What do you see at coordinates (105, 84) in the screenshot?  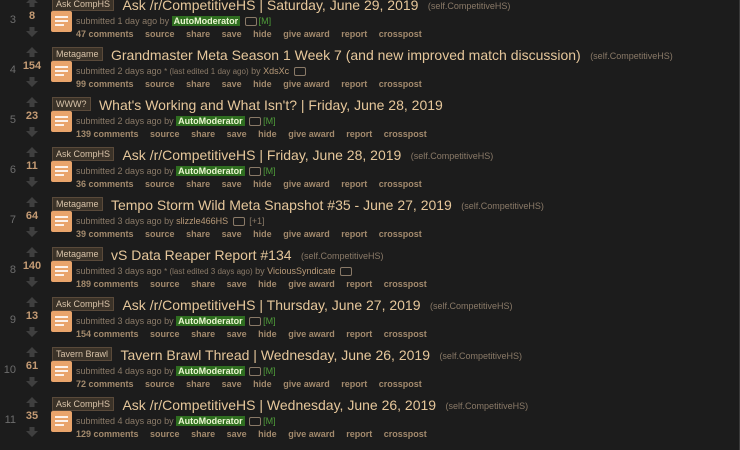 I see `comments-link: 99 comments` at bounding box center [105, 84].